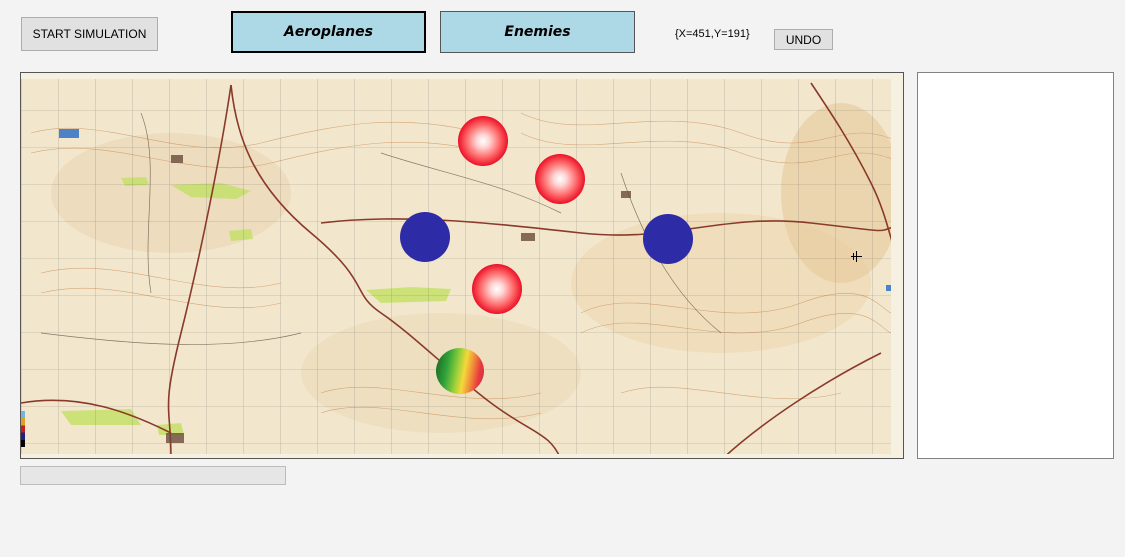  I want to click on crosshair-cursor-icon, so click(856, 256).